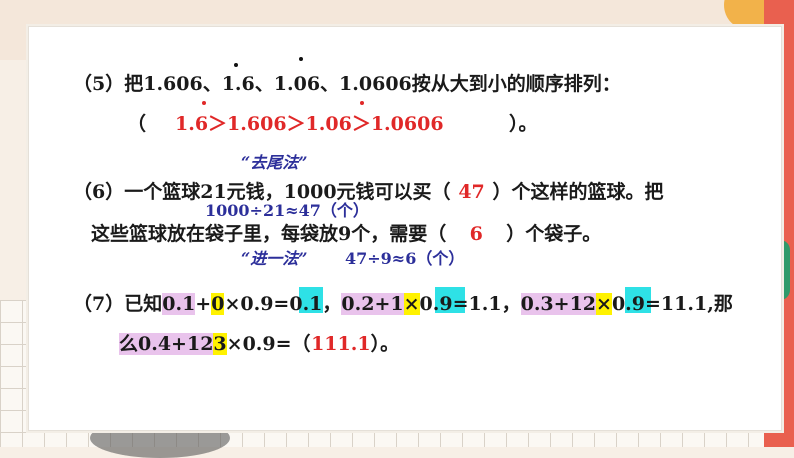 The height and width of the screenshot is (458, 794). What do you see at coordinates (554, 234) in the screenshot?
I see `q6-line2-end: ）个袋子。` at bounding box center [554, 234].